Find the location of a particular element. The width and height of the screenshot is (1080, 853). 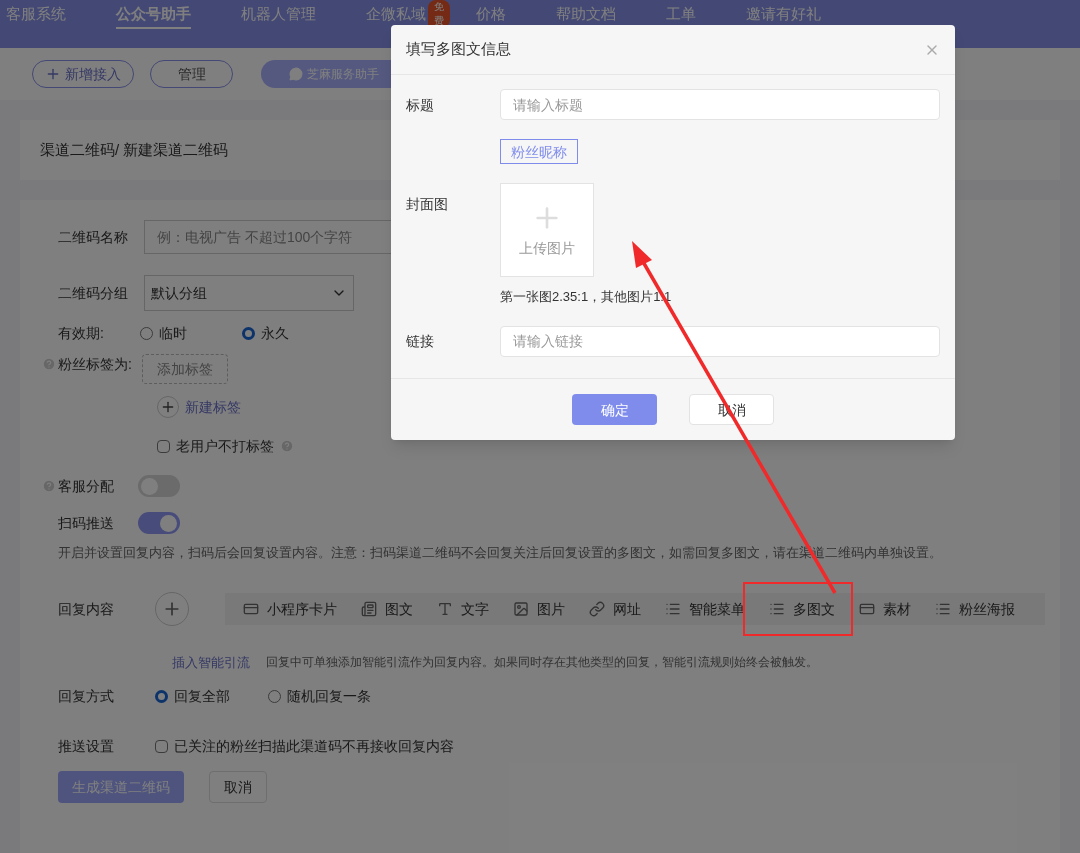

field-label: 客服分配 is located at coordinates (86, 486).